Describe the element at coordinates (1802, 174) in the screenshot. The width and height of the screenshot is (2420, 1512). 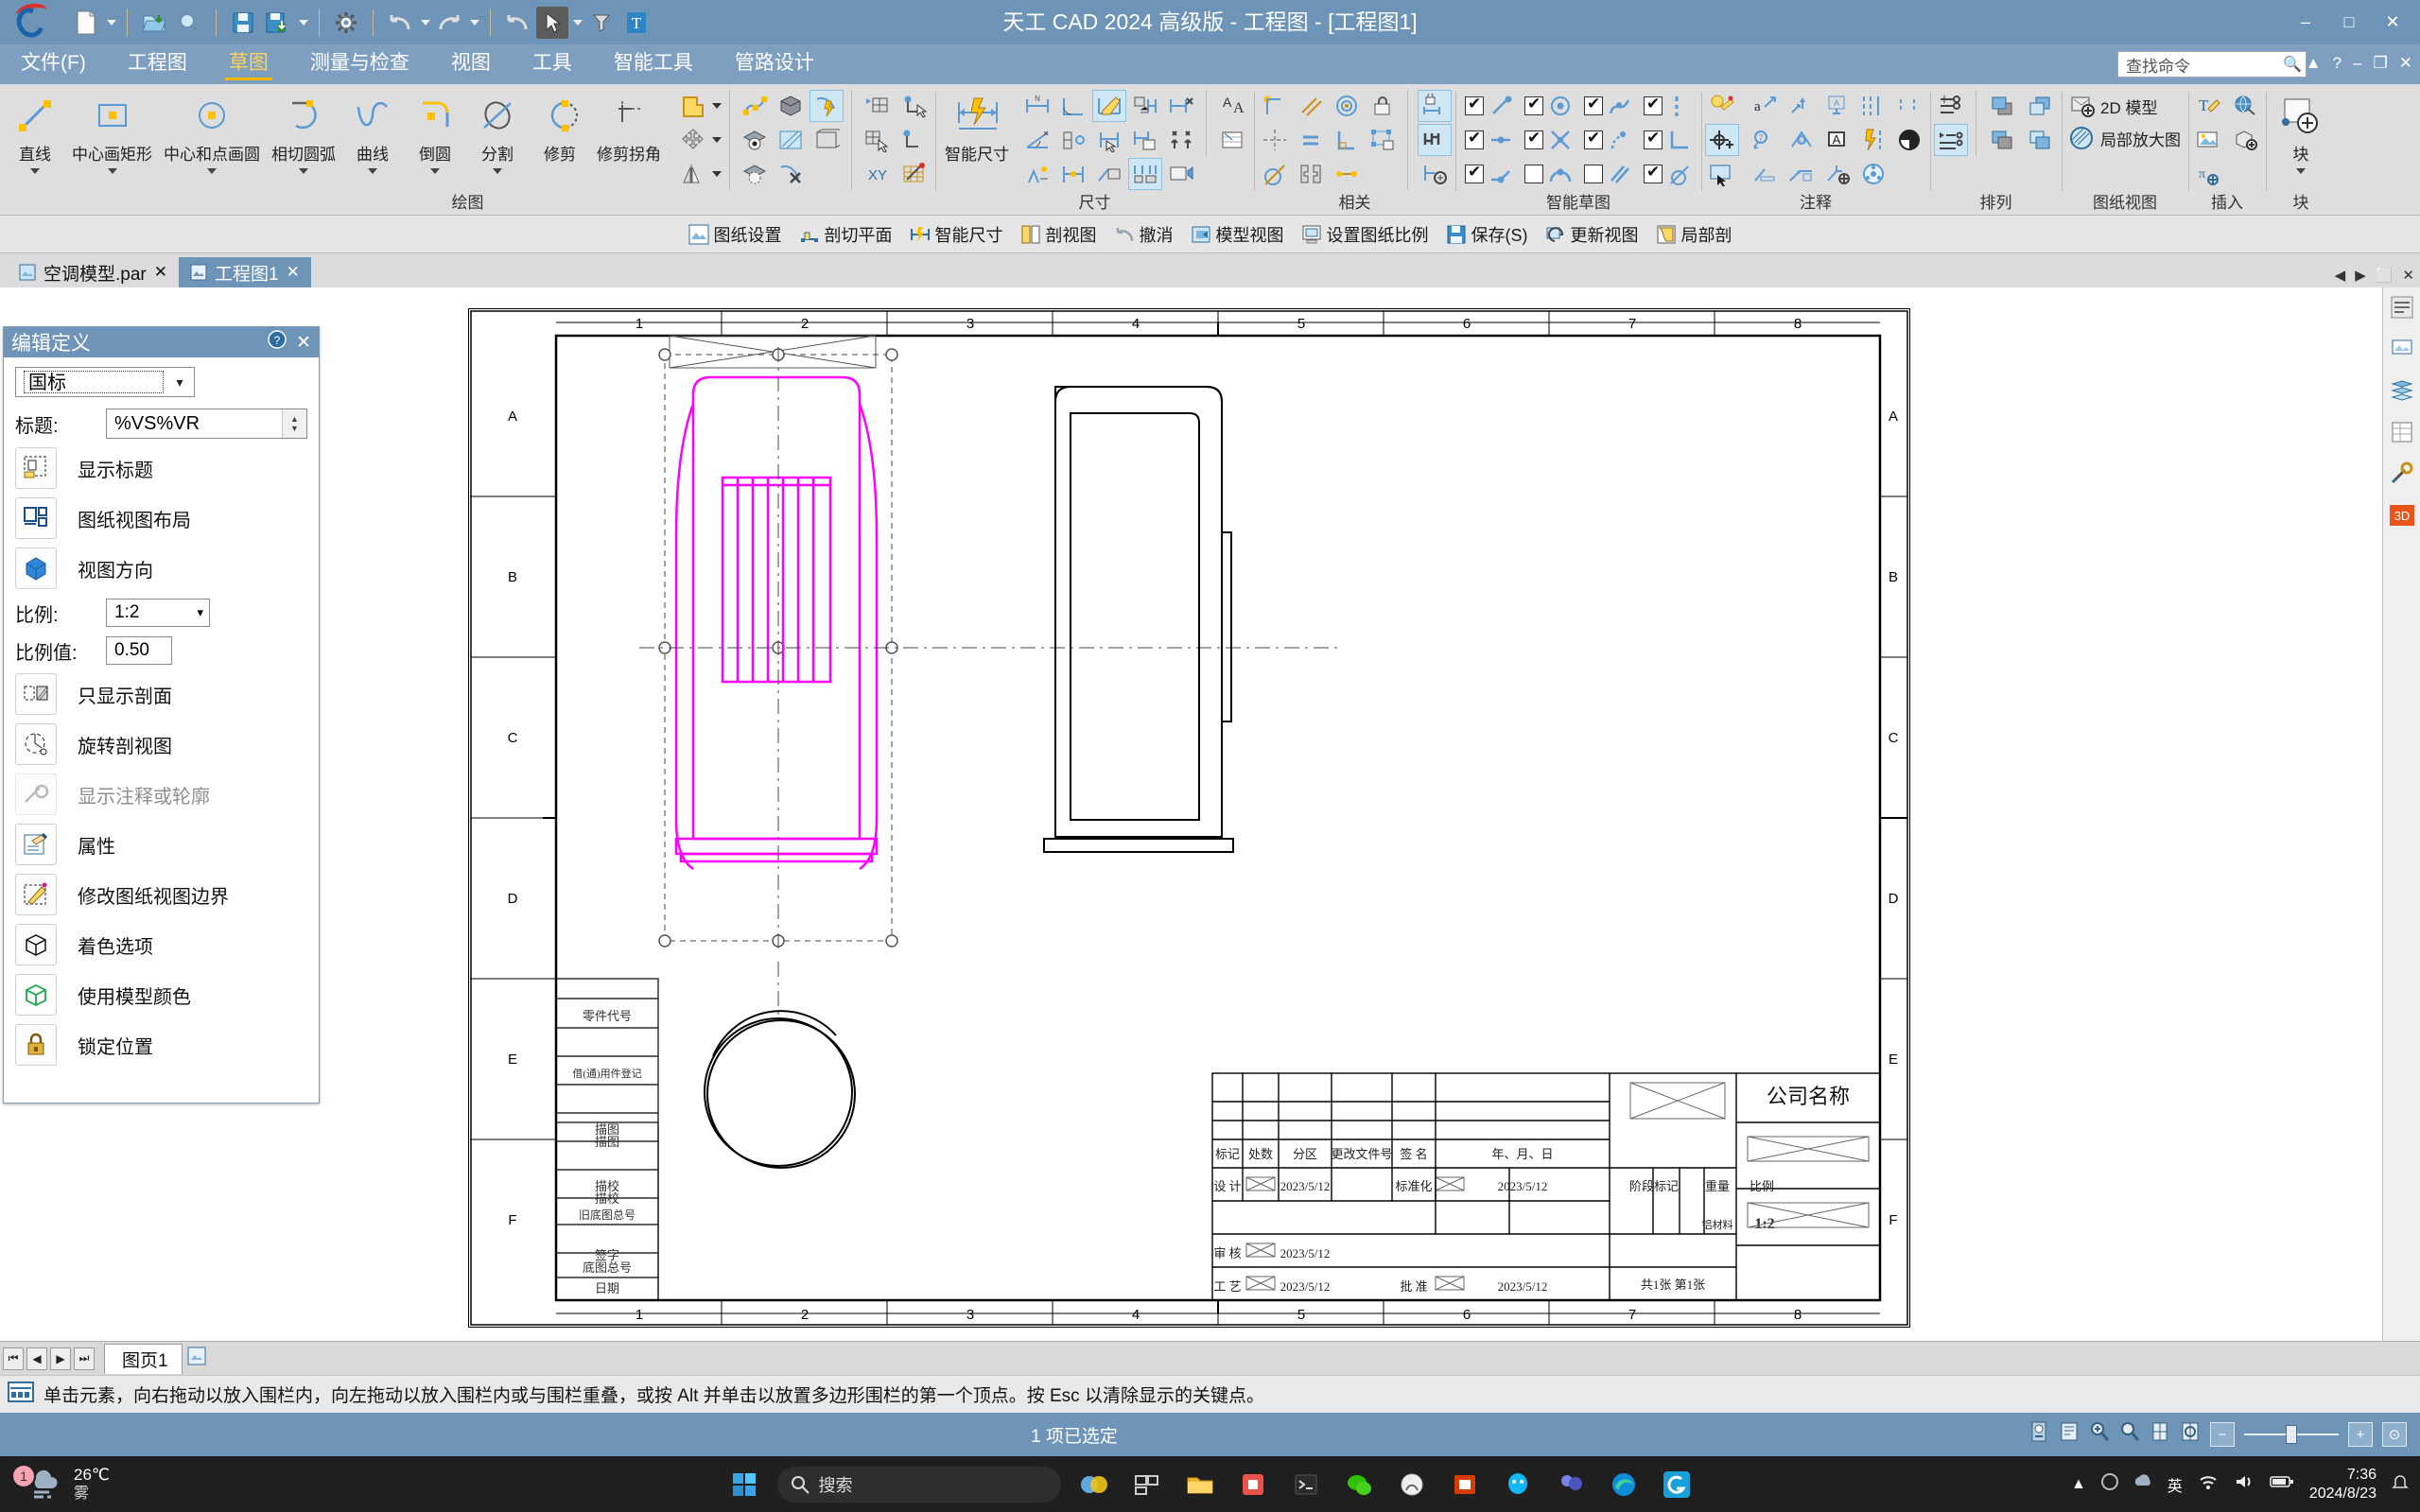
I see `weld-symbol-icon` at that location.